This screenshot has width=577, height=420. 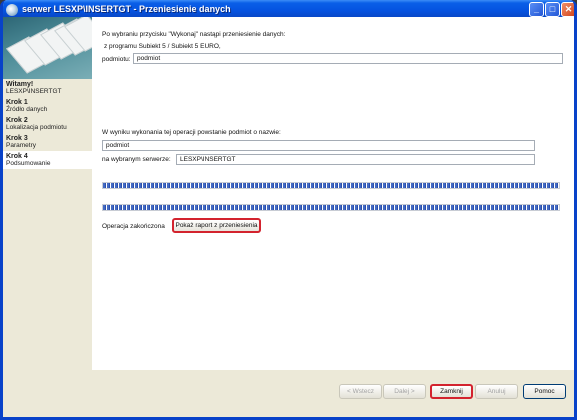 I want to click on step-detail: Parametry, so click(x=21, y=145).